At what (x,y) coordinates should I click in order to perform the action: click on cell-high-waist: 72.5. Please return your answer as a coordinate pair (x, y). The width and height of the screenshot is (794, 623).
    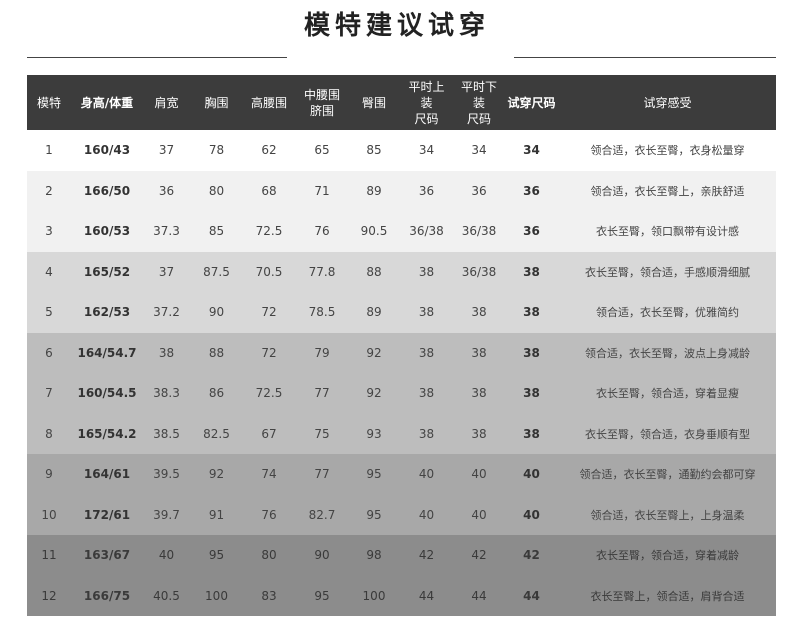
    Looking at the image, I should click on (269, 231).